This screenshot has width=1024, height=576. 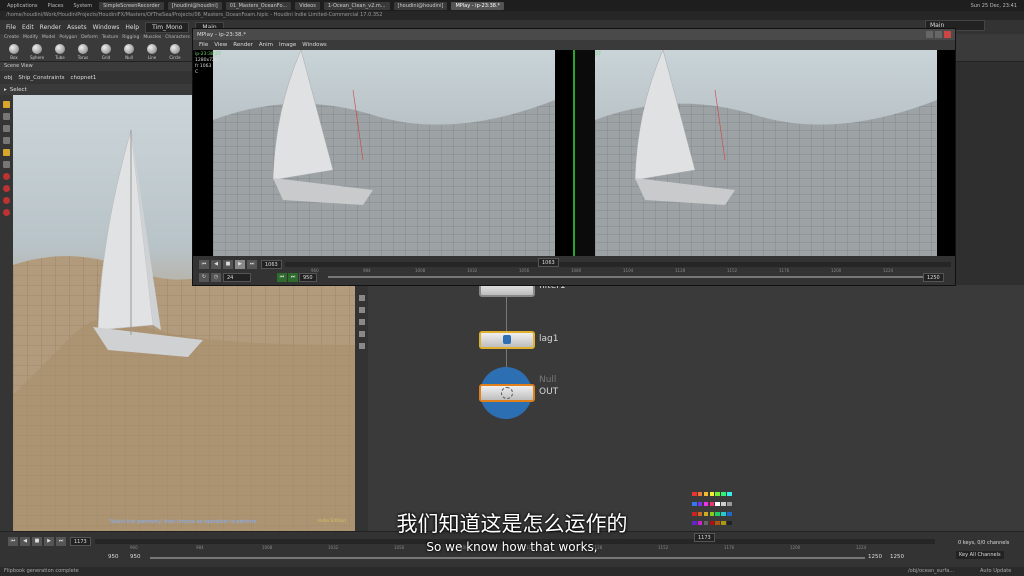 I want to click on magnet-icon, so click(x=6, y=212).